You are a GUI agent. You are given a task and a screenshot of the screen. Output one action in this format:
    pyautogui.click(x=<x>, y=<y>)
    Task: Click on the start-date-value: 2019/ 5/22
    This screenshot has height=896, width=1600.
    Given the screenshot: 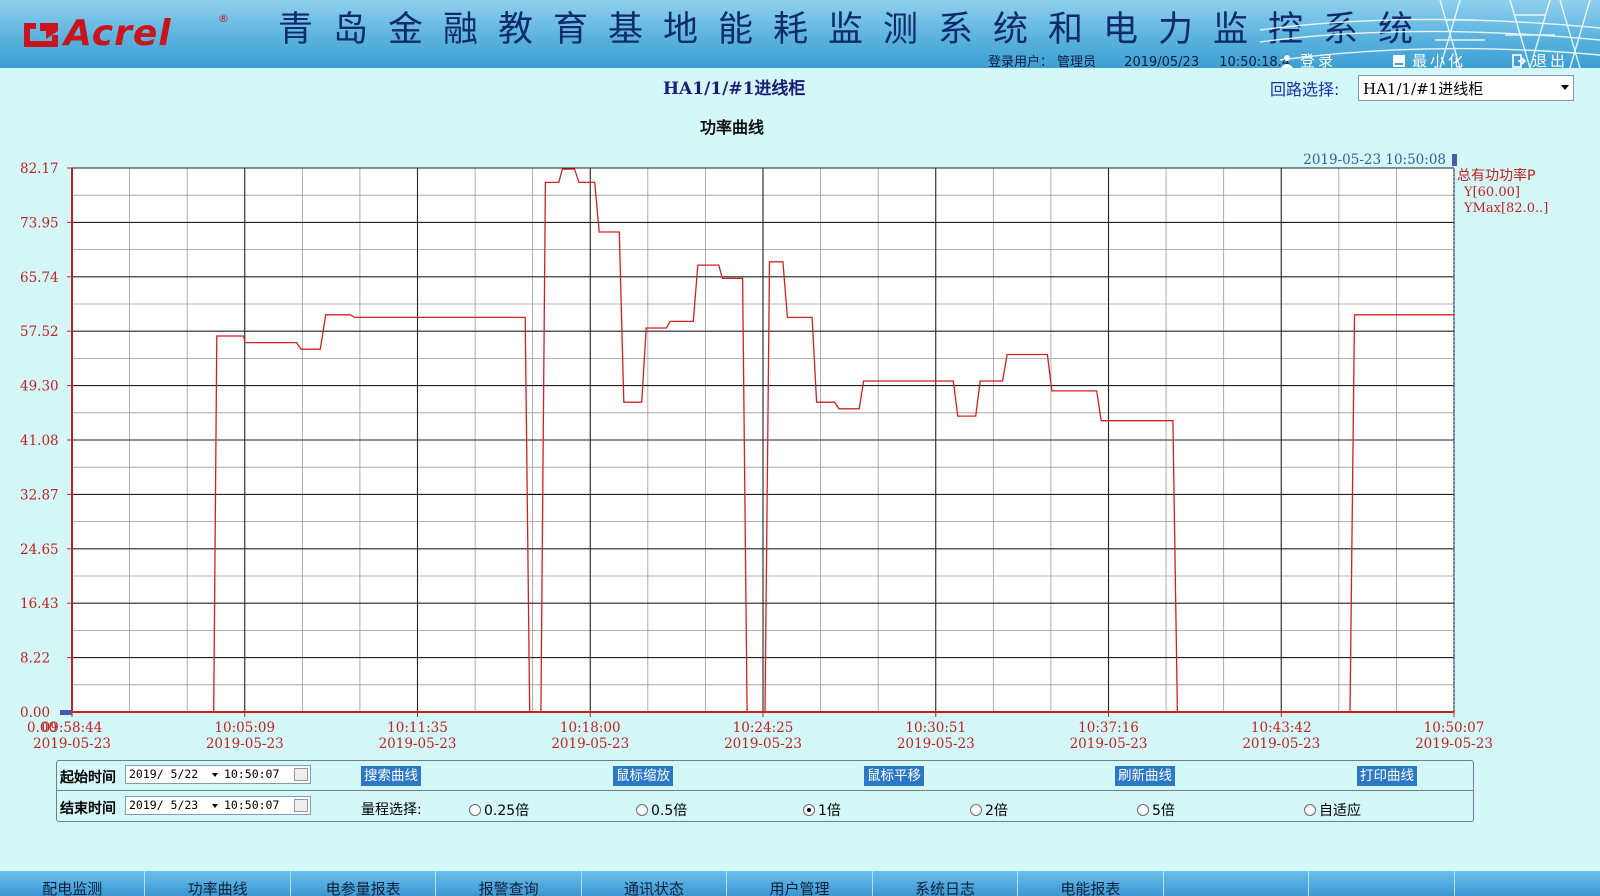 What is the action you would take?
    pyautogui.click(x=164, y=774)
    